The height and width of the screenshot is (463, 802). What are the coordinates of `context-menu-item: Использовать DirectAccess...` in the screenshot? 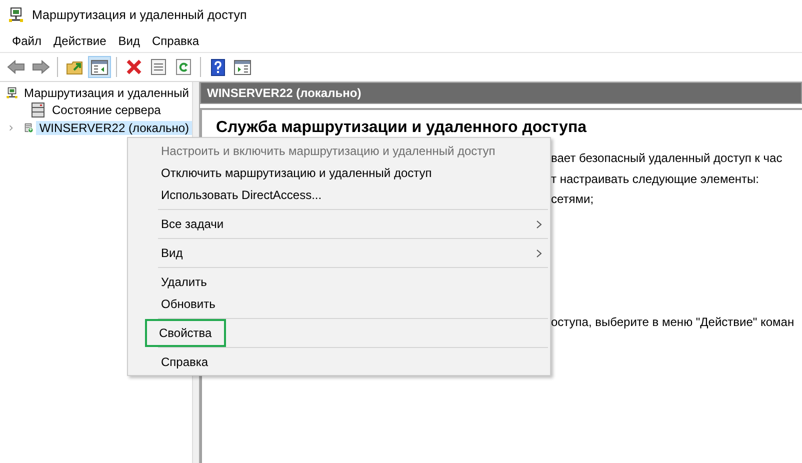 It's located at (339, 195).